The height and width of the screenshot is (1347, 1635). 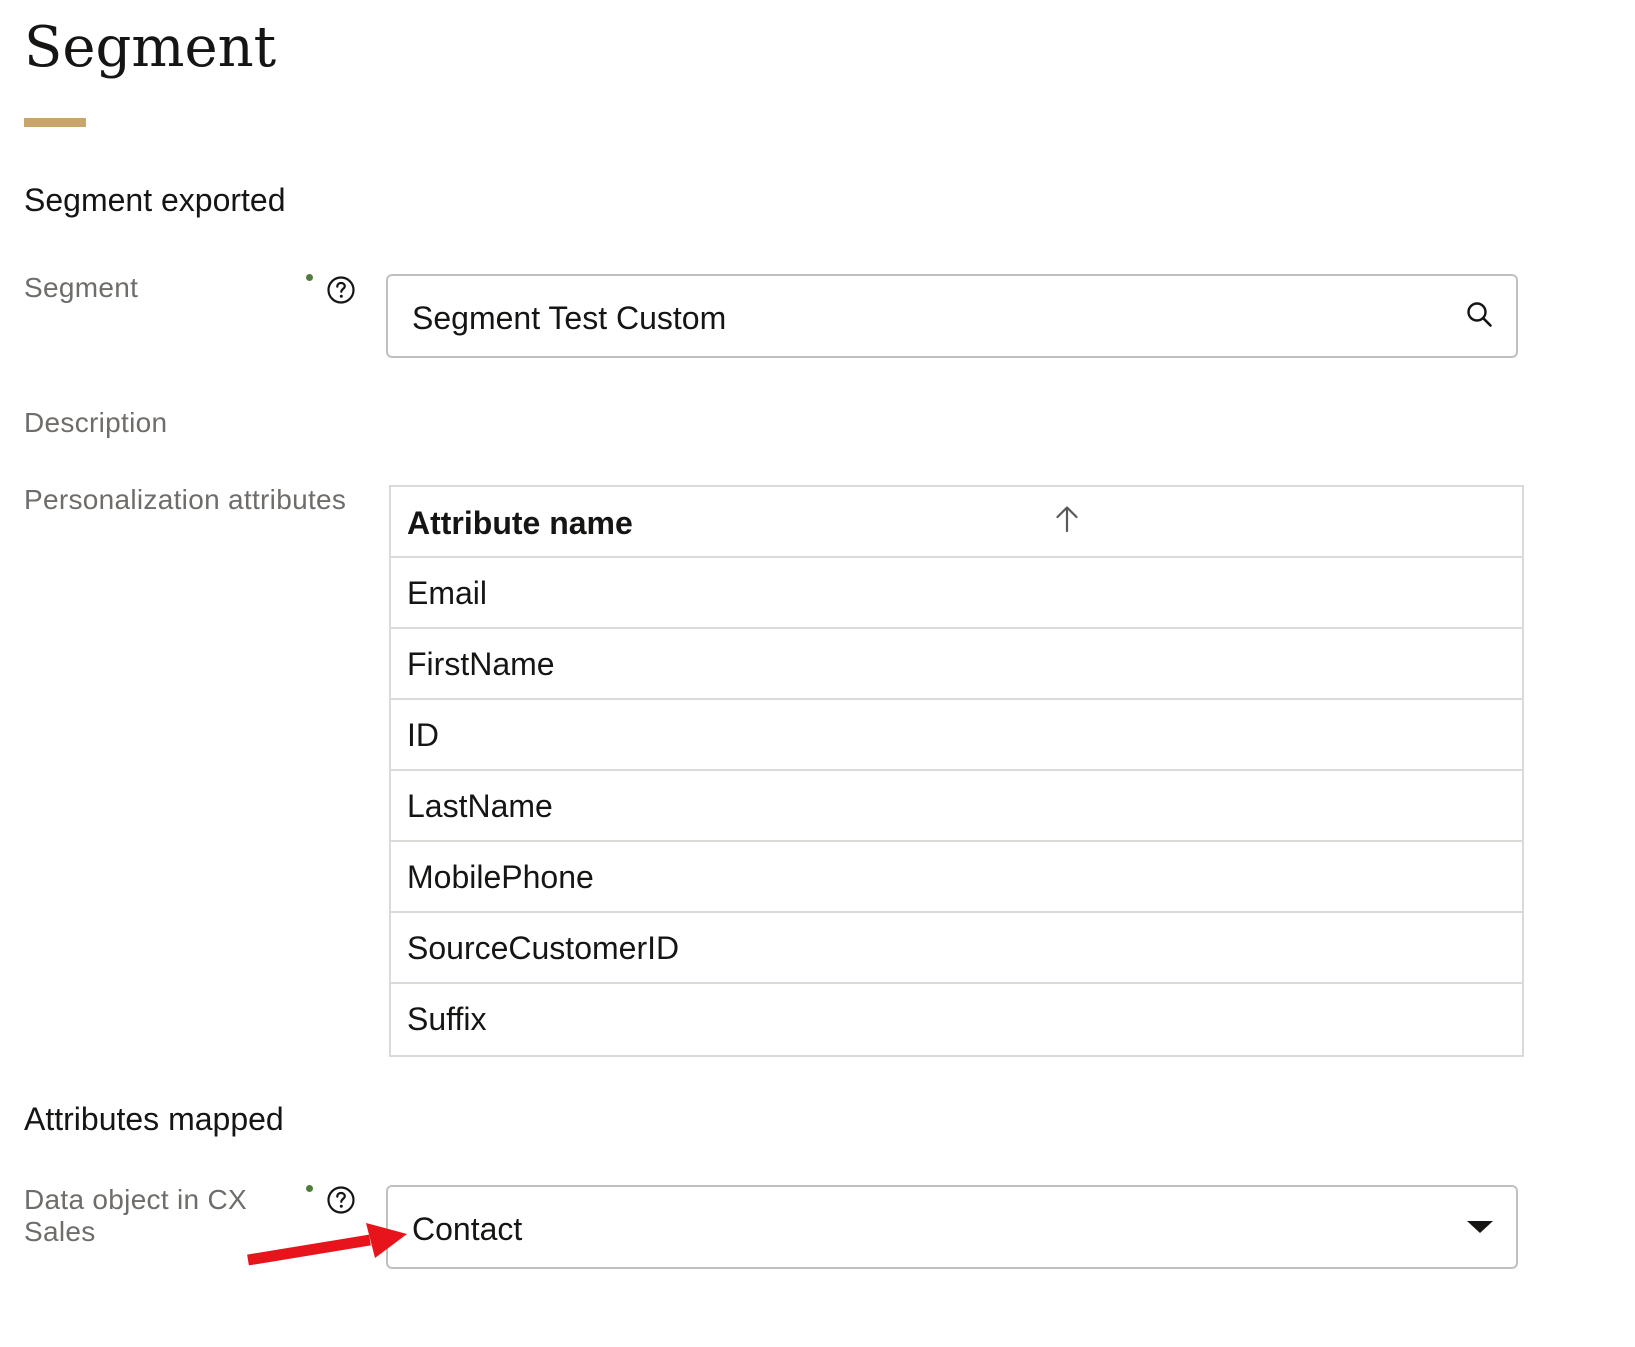 I want to click on table-header: Attribute name, so click(x=956, y=522).